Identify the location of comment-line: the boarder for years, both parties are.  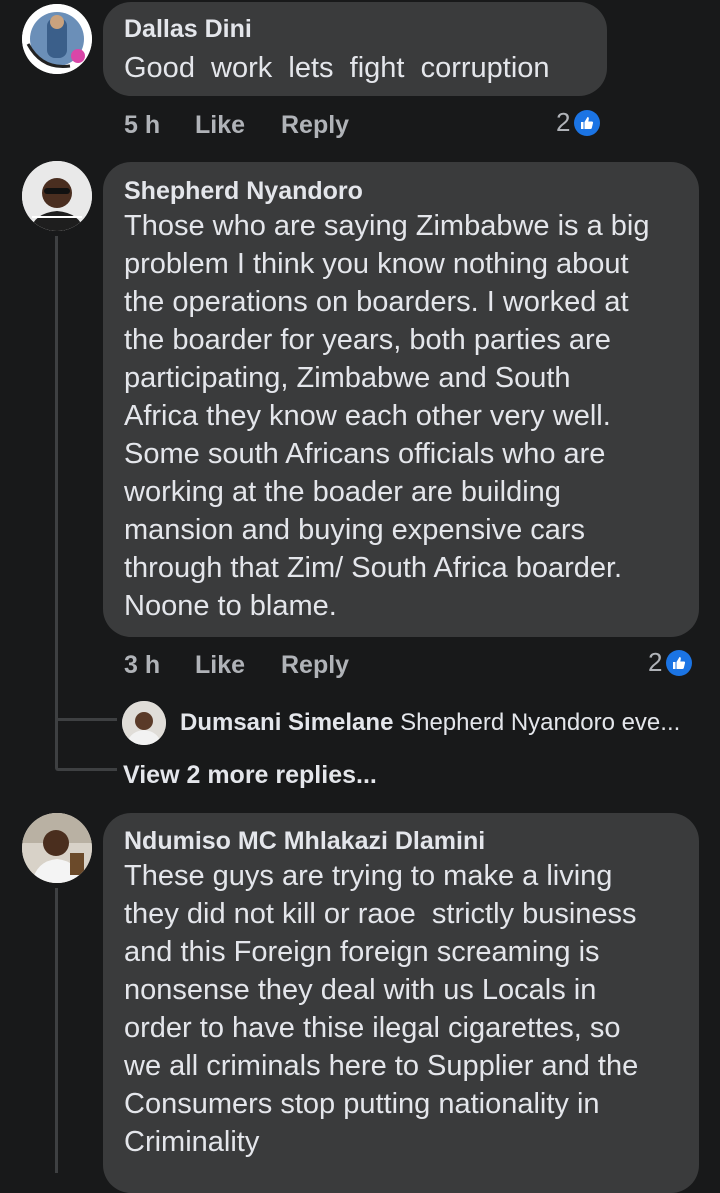
(367, 340).